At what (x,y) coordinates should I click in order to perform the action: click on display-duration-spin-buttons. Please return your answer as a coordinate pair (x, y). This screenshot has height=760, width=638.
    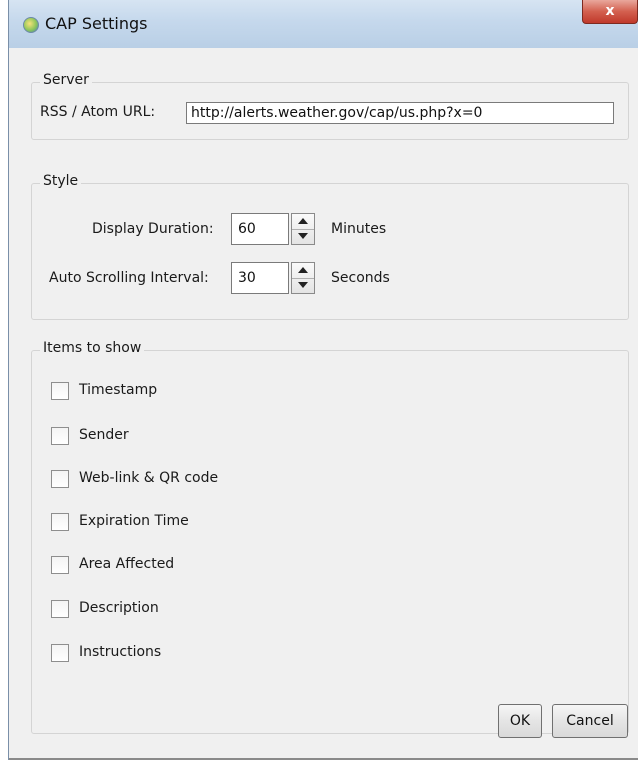
    Looking at the image, I should click on (303, 229).